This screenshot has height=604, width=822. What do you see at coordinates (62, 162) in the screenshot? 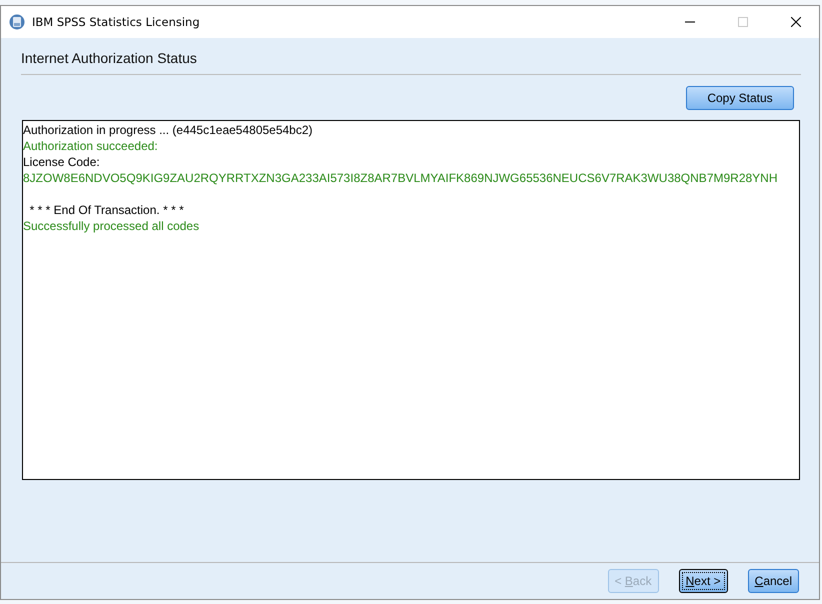
I see `log-line: License Code:` at bounding box center [62, 162].